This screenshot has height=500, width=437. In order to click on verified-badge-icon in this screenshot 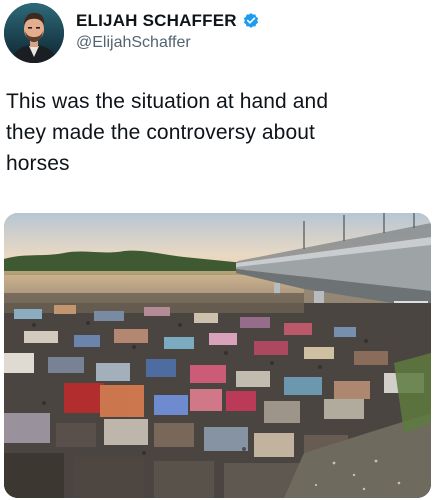, I will do `click(251, 21)`.